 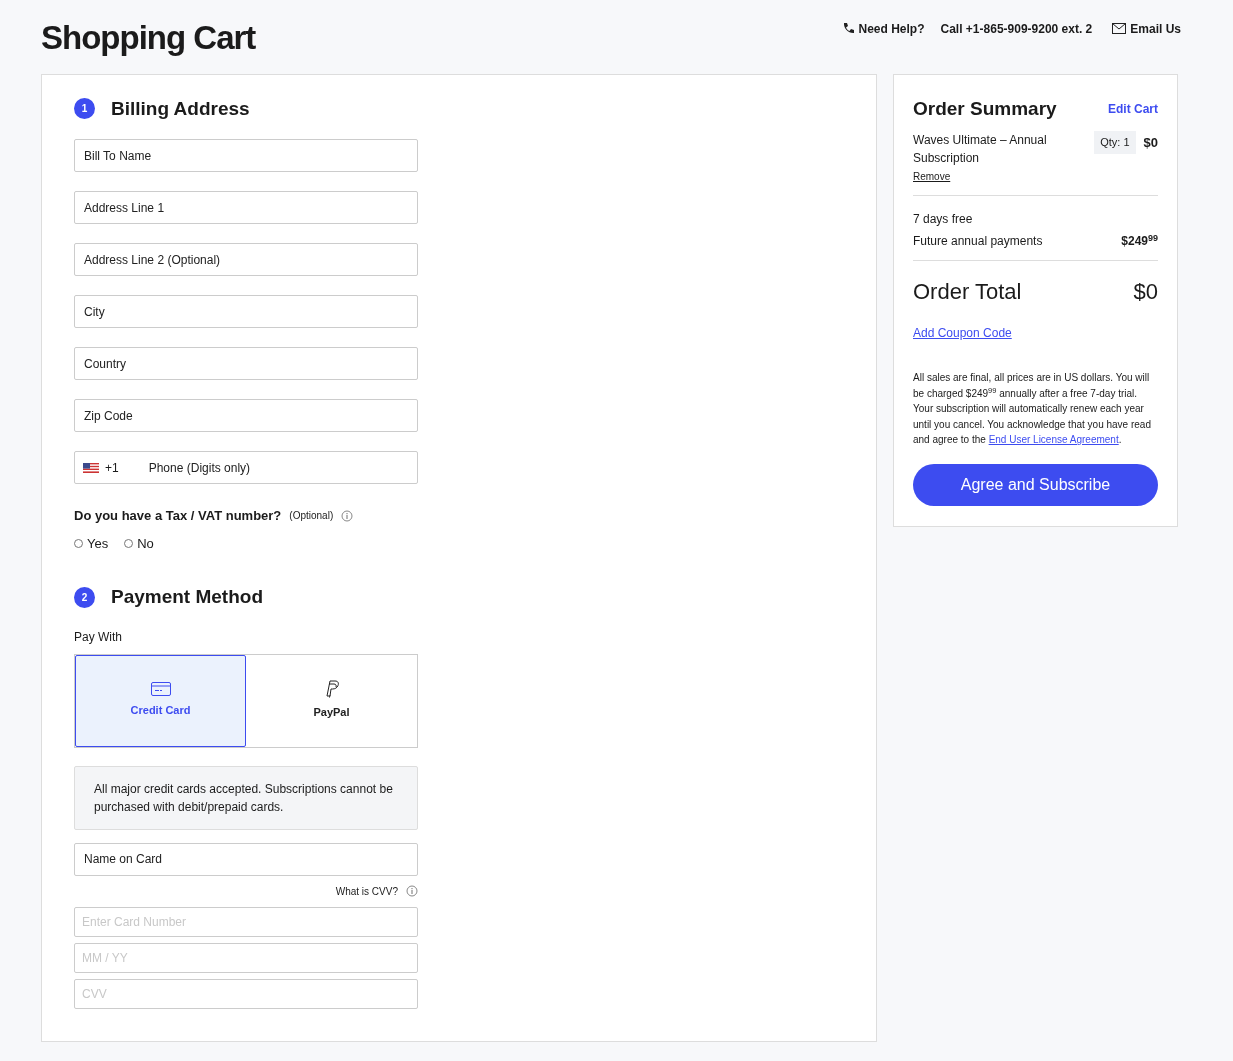 What do you see at coordinates (311, 516) in the screenshot?
I see `optional-note: (Optional)` at bounding box center [311, 516].